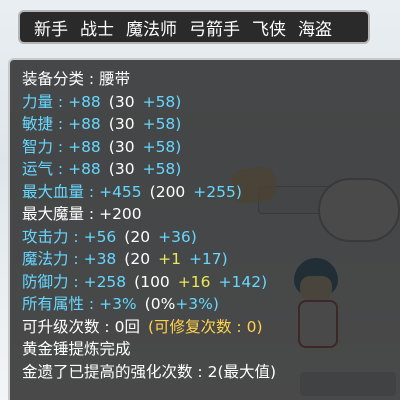 The width and height of the screenshot is (400, 400). I want to click on stat-total: +200, so click(120, 214).